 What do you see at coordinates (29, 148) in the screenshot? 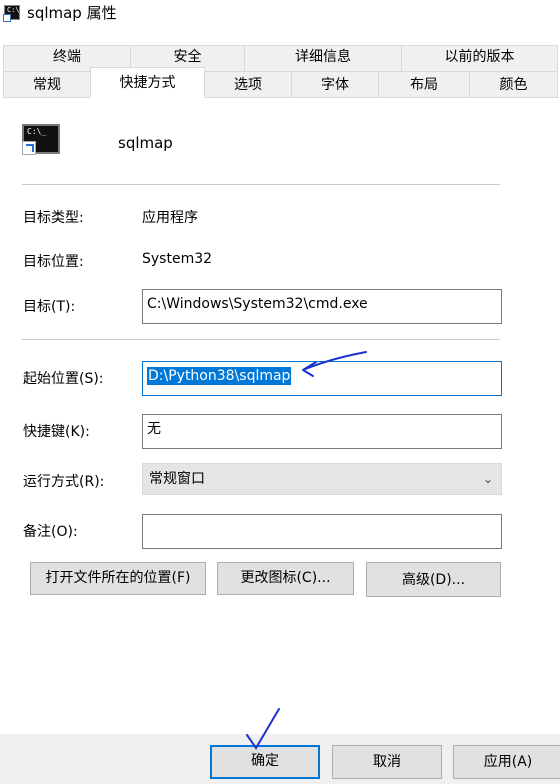
I see `shortcut-arrow-icon` at bounding box center [29, 148].